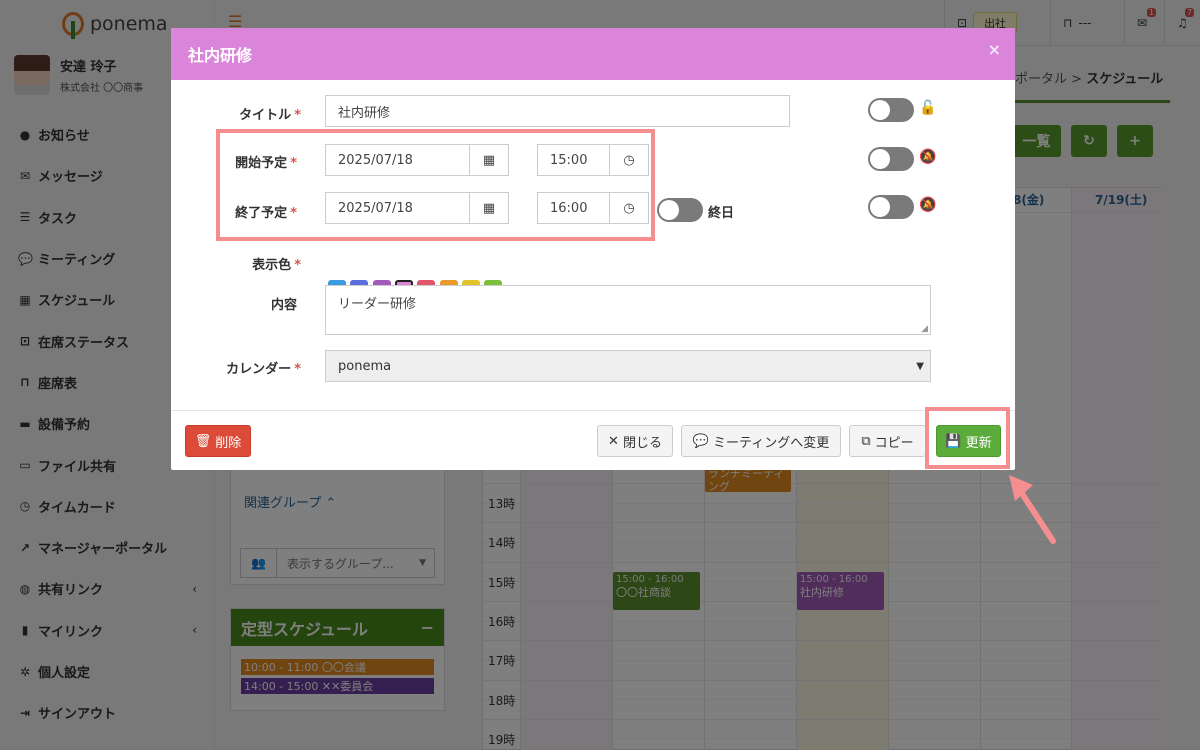 This screenshot has width=1200, height=750. Describe the element at coordinates (924, 329) in the screenshot. I see `resize-handle-icon: ◢` at that location.